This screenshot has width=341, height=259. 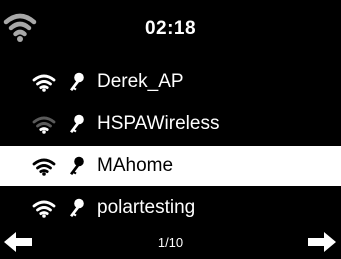 I want to click on page-indicator: 1/10, so click(x=170, y=242).